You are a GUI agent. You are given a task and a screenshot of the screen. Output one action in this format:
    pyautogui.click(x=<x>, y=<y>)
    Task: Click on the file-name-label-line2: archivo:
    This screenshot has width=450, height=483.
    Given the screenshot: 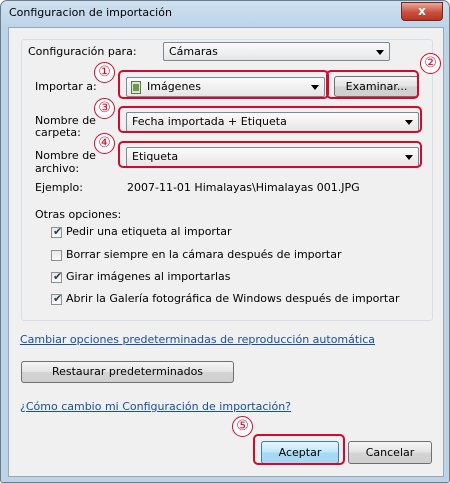 What is the action you would take?
    pyautogui.click(x=57, y=168)
    